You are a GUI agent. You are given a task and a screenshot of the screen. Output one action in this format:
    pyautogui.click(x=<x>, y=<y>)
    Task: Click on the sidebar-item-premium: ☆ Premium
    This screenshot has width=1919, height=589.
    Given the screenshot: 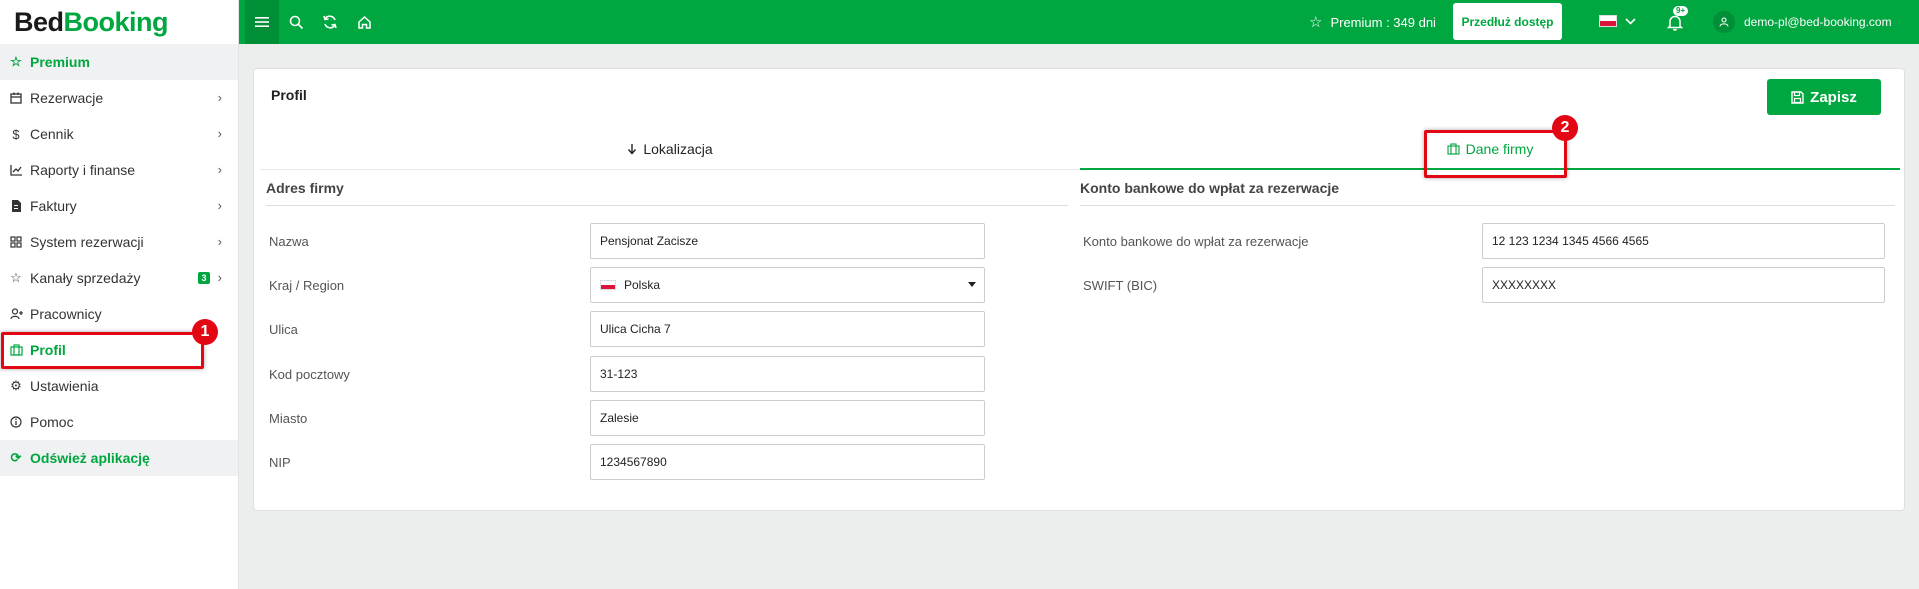 What is the action you would take?
    pyautogui.click(x=119, y=62)
    